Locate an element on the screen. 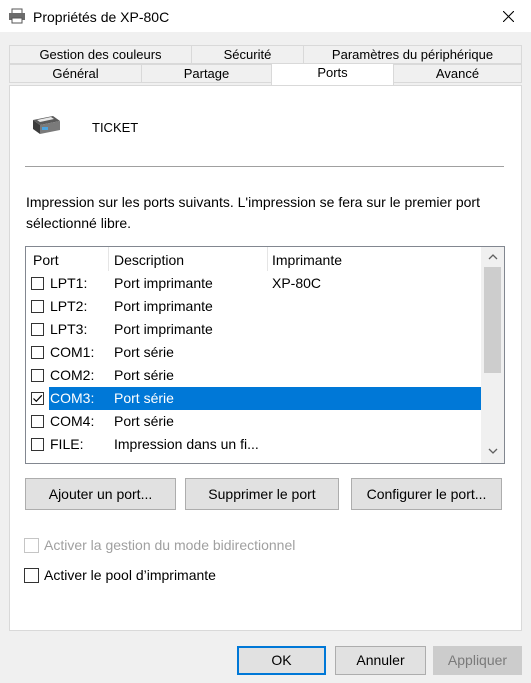 Image resolution: width=531 pixels, height=683 pixels. cancel-button: Annuler is located at coordinates (380, 660).